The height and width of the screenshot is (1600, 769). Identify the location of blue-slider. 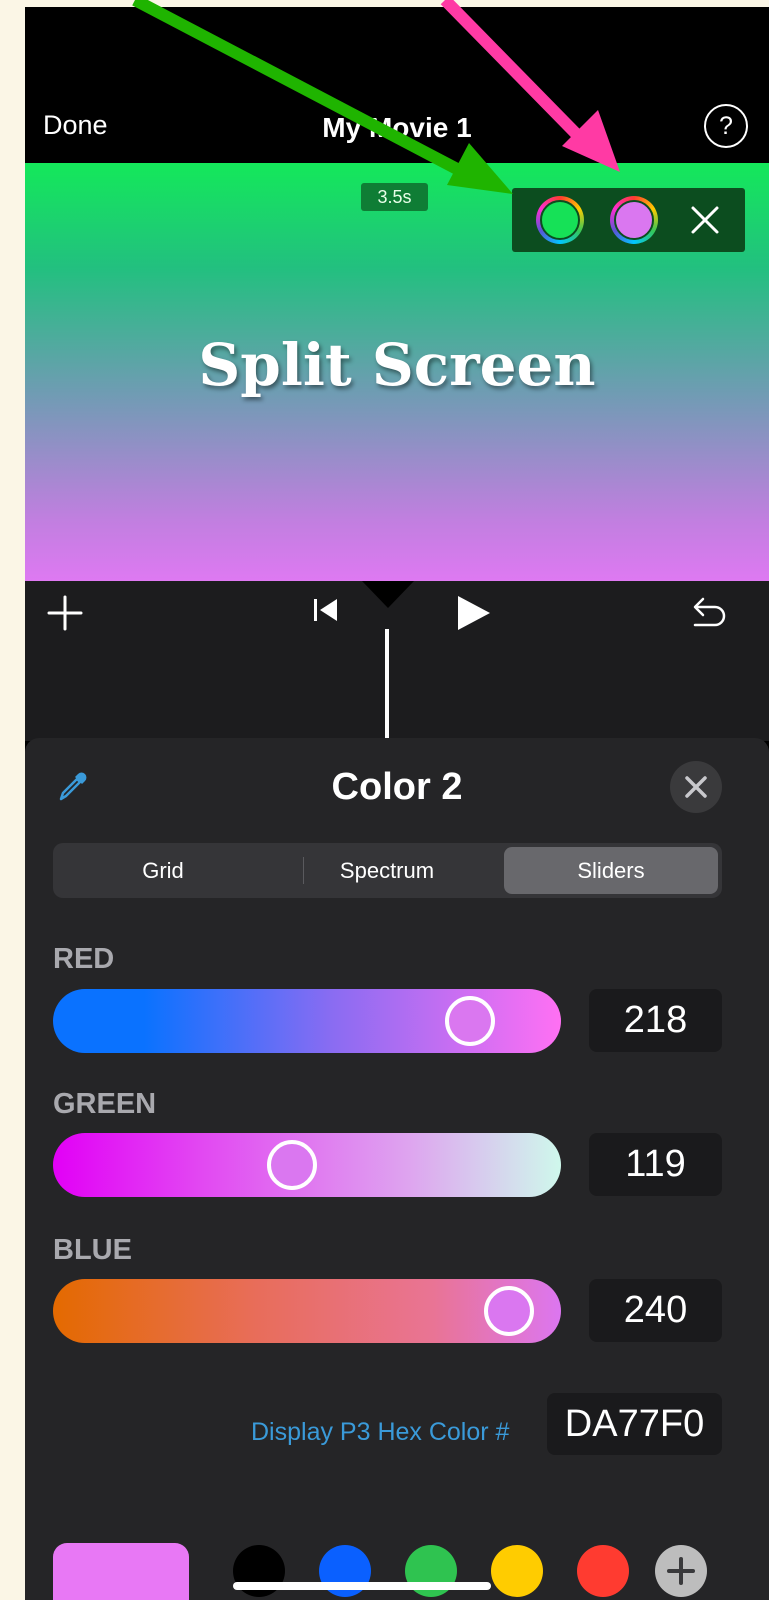
(307, 1311).